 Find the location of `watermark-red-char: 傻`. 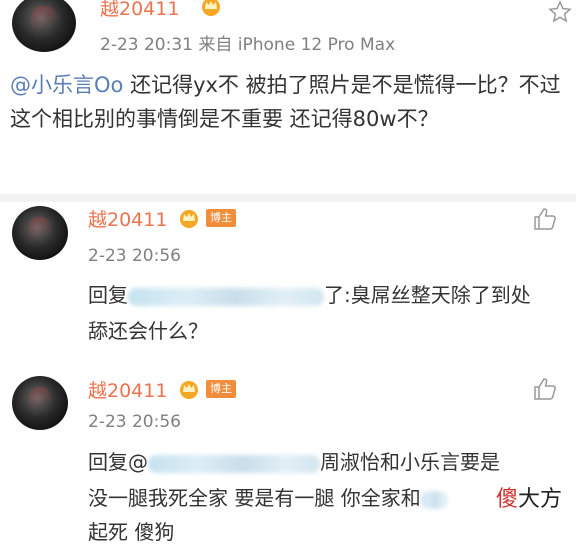

watermark-red-char: 傻 is located at coordinates (506, 499).